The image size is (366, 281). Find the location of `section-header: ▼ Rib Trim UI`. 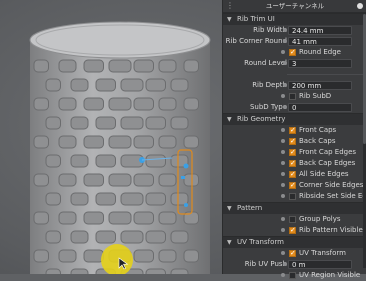

section-header: ▼ Rib Trim UI is located at coordinates (294, 19).